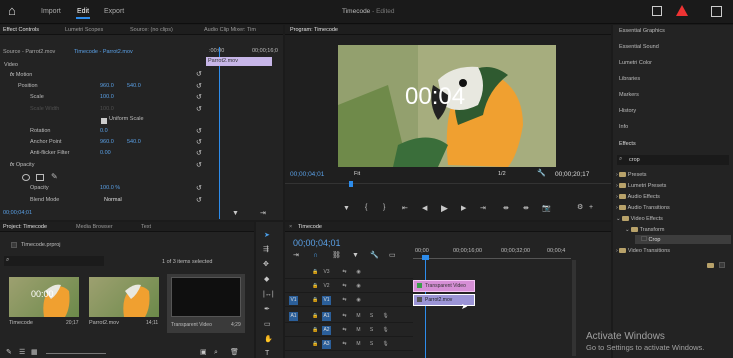 Image resolution: width=733 pixels, height=358 pixels. Describe the element at coordinates (25, 227) in the screenshot. I see `tab-project: Project: Timecode` at that location.